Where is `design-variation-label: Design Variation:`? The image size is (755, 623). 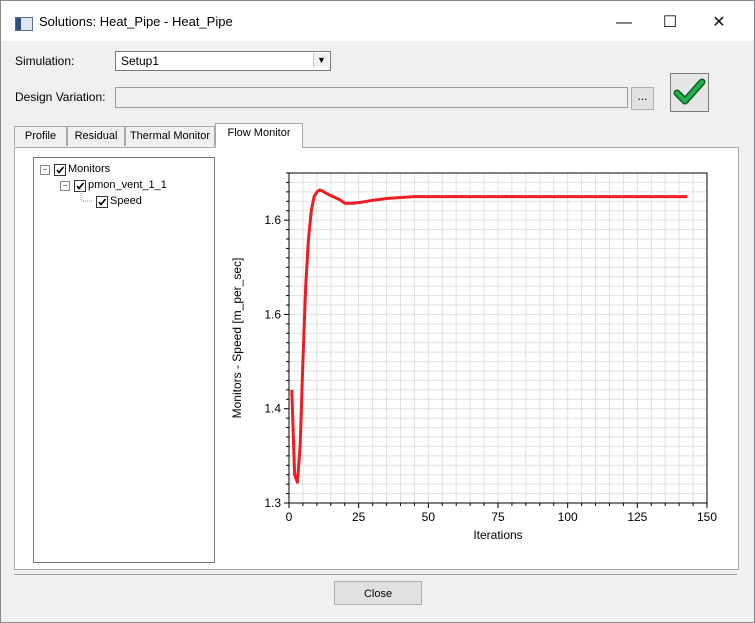 design-variation-label: Design Variation: is located at coordinates (60, 97).